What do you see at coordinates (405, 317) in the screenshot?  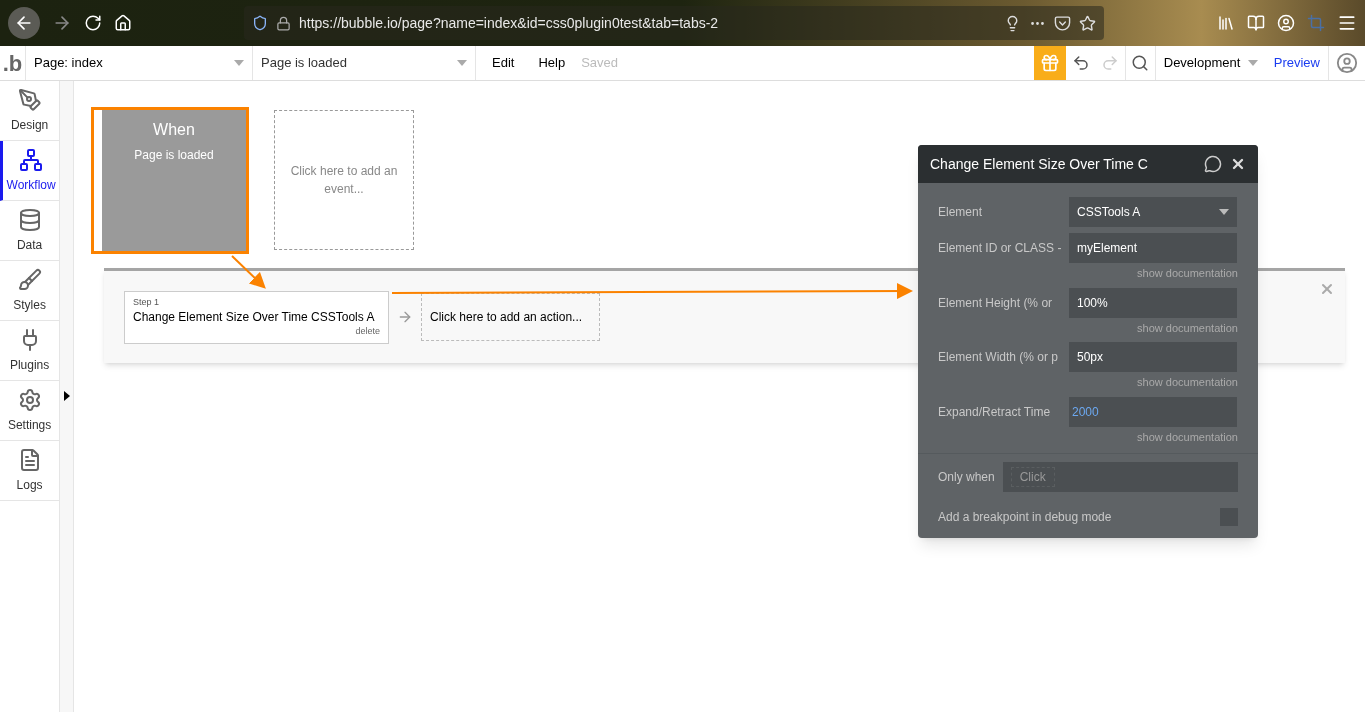 I see `arrow-icon` at bounding box center [405, 317].